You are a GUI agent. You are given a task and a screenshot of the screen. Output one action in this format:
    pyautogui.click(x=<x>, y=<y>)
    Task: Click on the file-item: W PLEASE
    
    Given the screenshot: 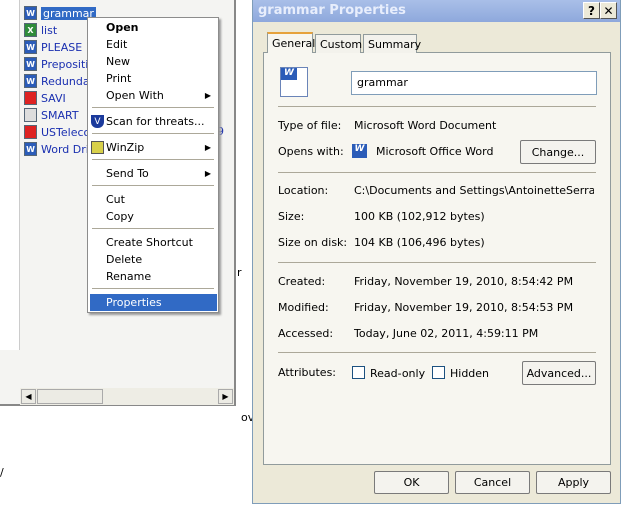 What is the action you would take?
    pyautogui.click(x=53, y=47)
    